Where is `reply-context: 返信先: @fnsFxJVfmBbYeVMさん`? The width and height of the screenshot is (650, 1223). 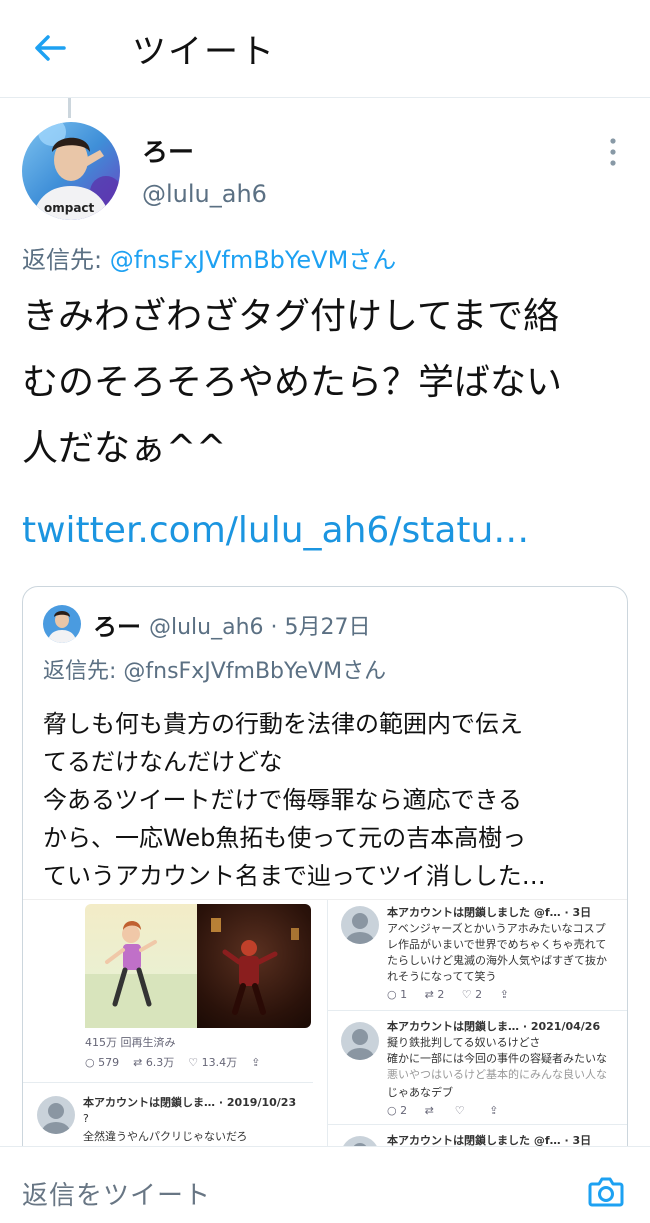
reply-context: 返信先: @fnsFxJVfmBbYeVMさん is located at coordinates (209, 257).